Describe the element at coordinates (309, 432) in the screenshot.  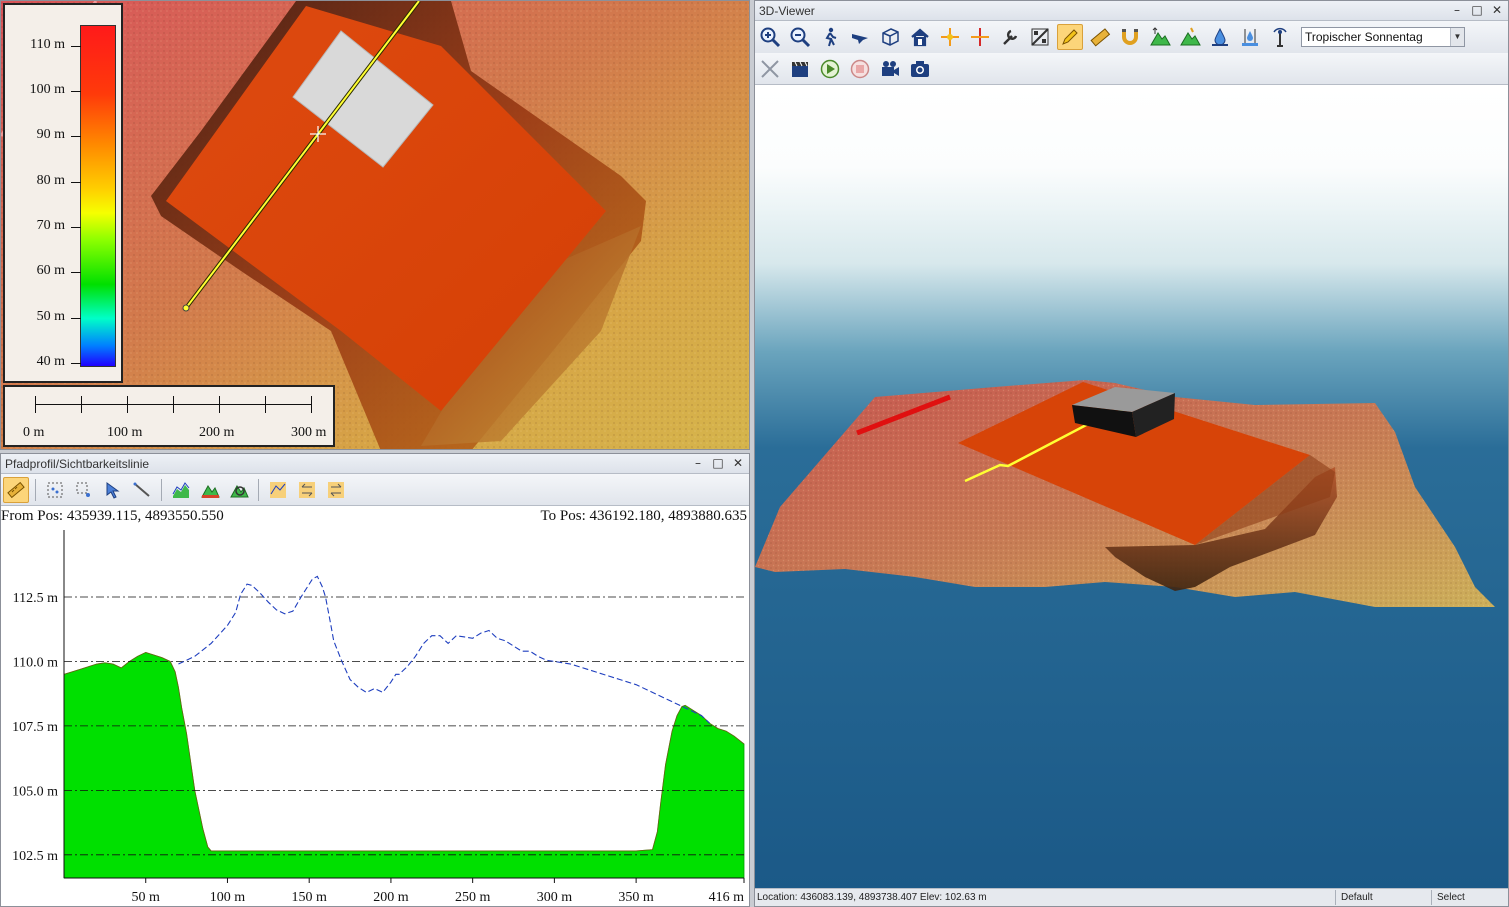
I see `scale-label: 300 m` at that location.